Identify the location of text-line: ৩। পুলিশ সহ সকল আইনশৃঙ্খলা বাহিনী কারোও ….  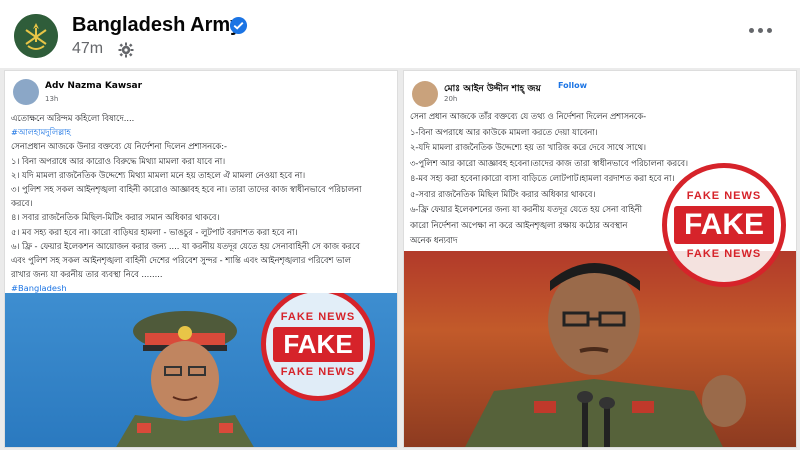
(186, 189).